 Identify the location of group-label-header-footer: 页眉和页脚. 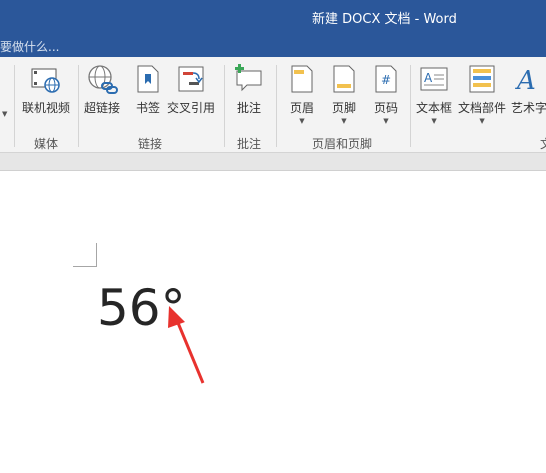
(342, 144).